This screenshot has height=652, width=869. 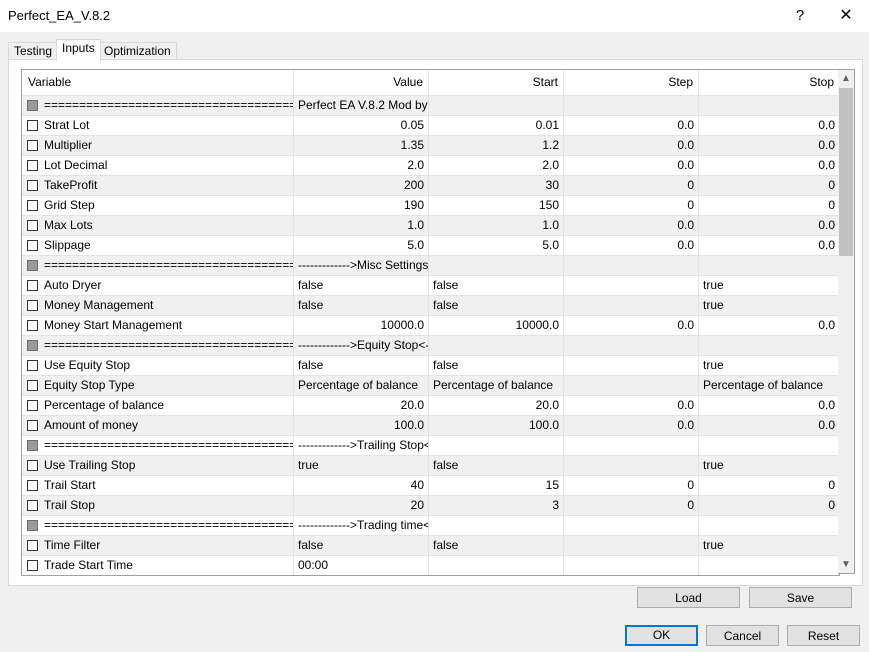 I want to click on start-cell: 2.0, so click(x=496, y=165).